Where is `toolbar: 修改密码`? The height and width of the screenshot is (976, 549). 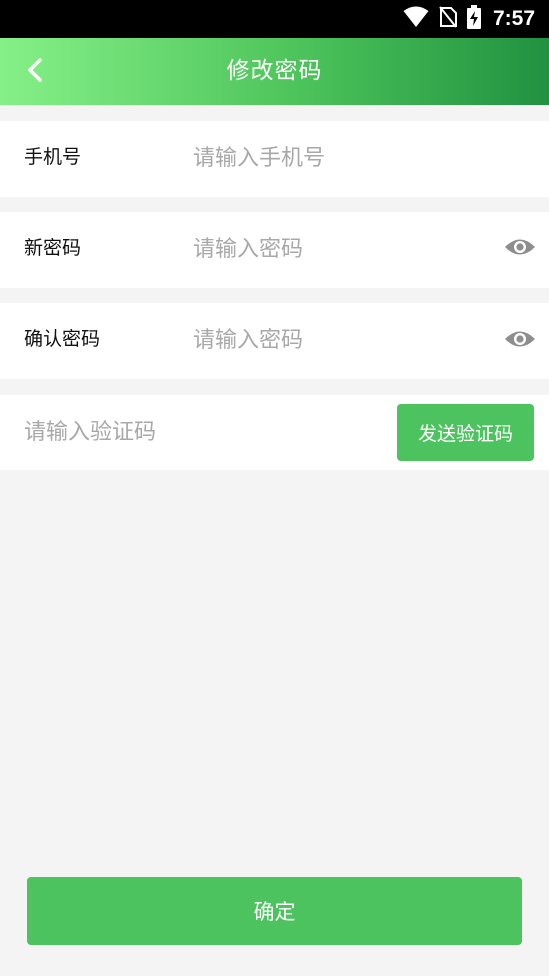 toolbar: 修改密码 is located at coordinates (274, 71).